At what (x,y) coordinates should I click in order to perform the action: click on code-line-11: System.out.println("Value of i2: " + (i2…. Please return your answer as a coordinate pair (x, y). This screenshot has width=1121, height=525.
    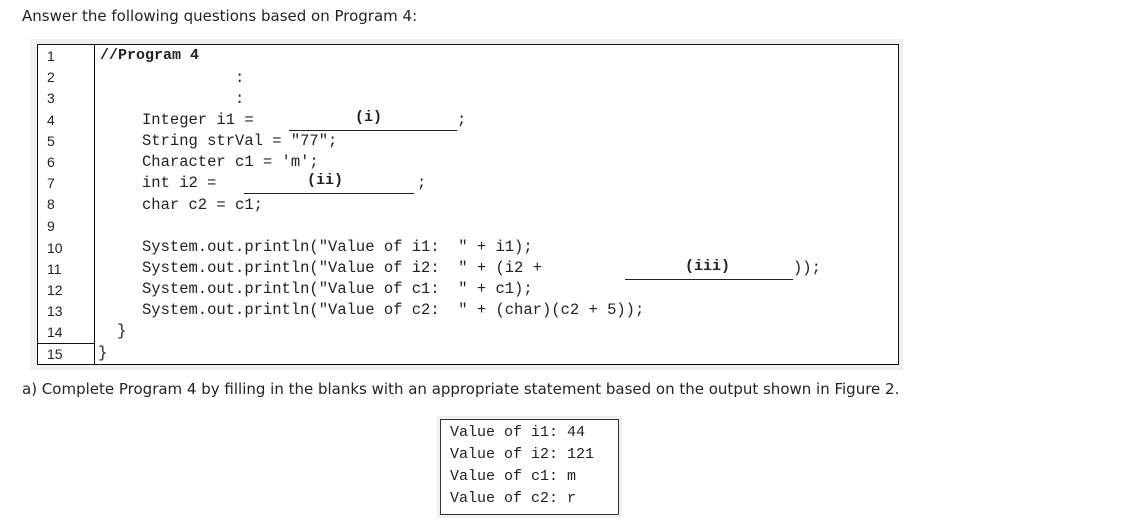
    Looking at the image, I should click on (342, 268).